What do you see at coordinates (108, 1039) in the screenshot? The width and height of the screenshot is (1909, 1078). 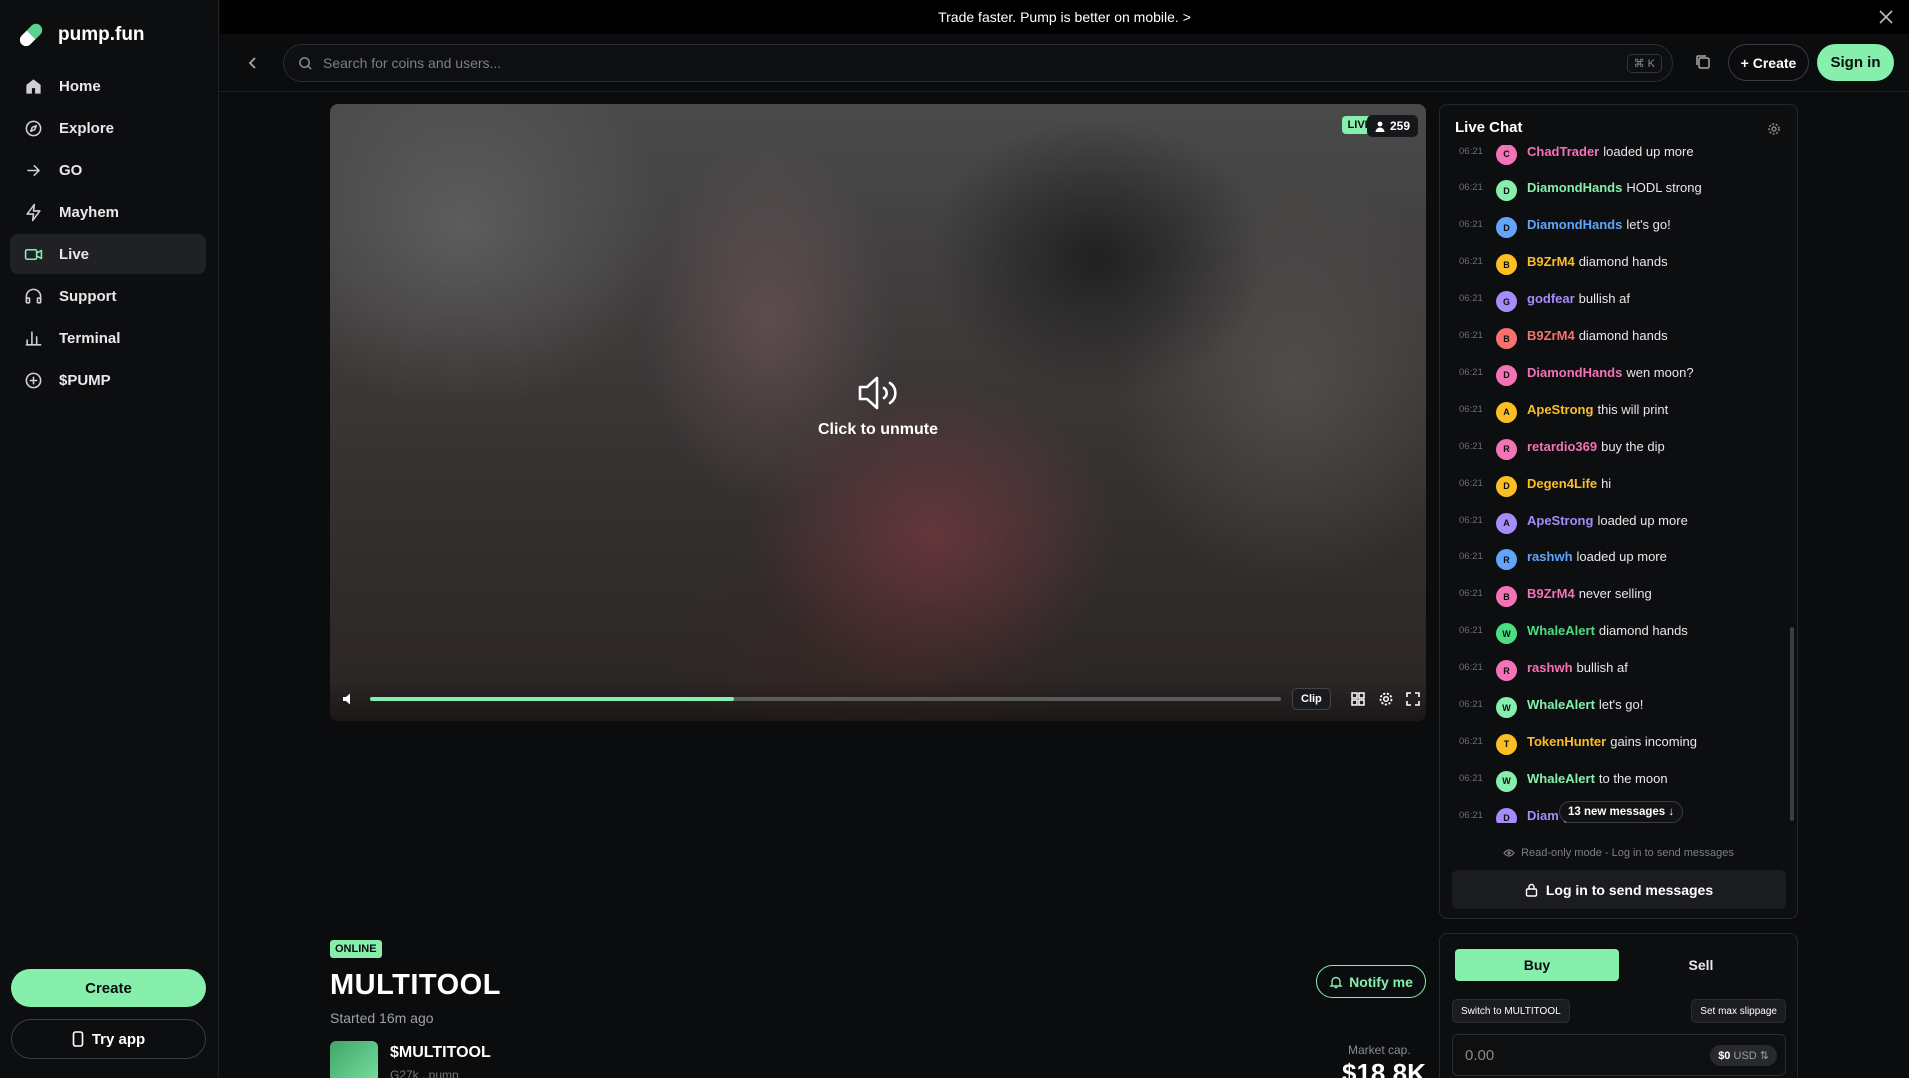 I see `try-app-button: Try app` at bounding box center [108, 1039].